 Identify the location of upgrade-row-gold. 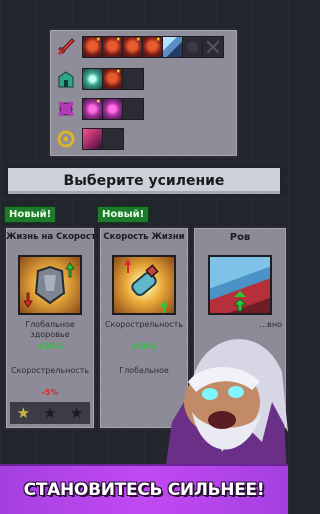
(89, 138).